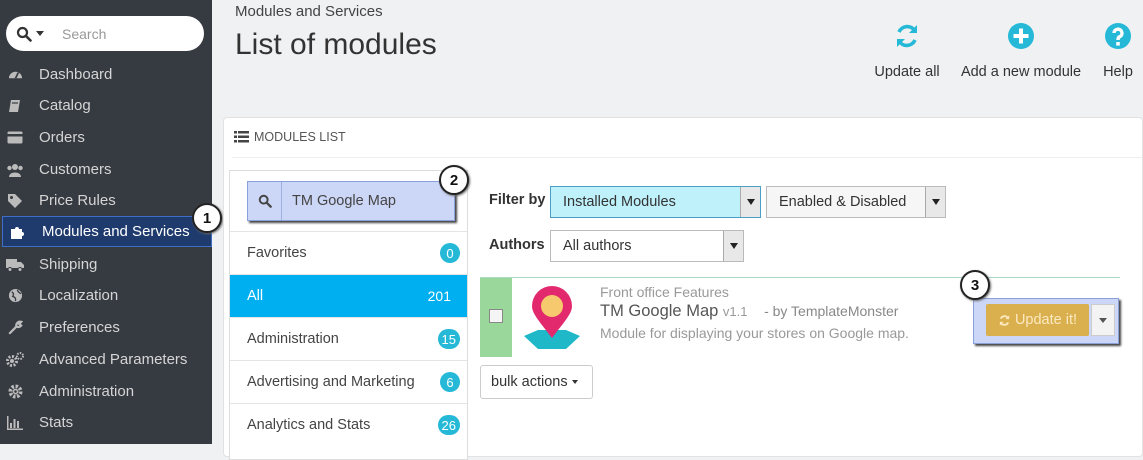 The image size is (1143, 460). What do you see at coordinates (1118, 51) in the screenshot?
I see `help-button: Help` at bounding box center [1118, 51].